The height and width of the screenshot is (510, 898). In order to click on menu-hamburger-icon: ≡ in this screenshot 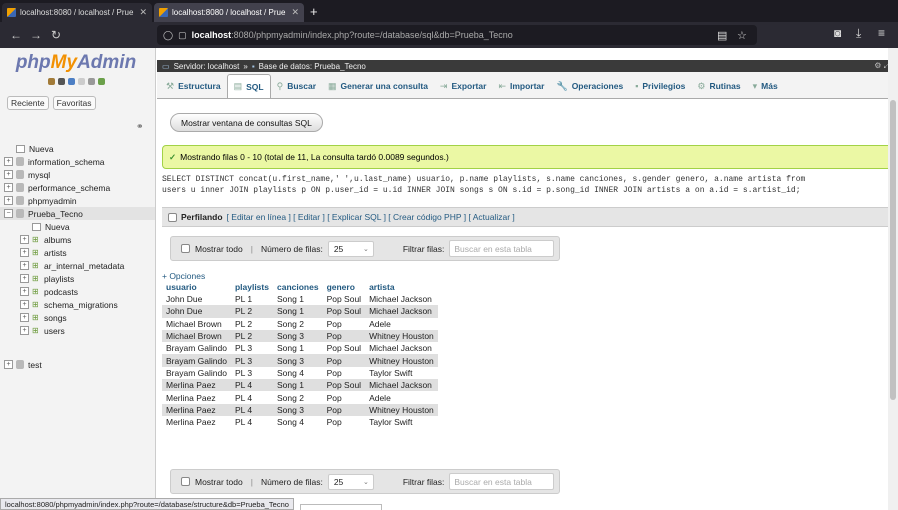, I will do `click(881, 33)`.